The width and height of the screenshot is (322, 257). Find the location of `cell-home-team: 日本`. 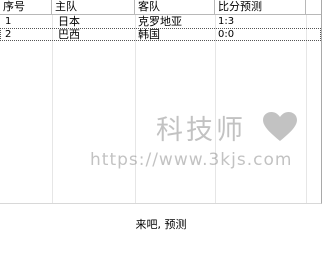

cell-home-team: 日本 is located at coordinates (69, 21).